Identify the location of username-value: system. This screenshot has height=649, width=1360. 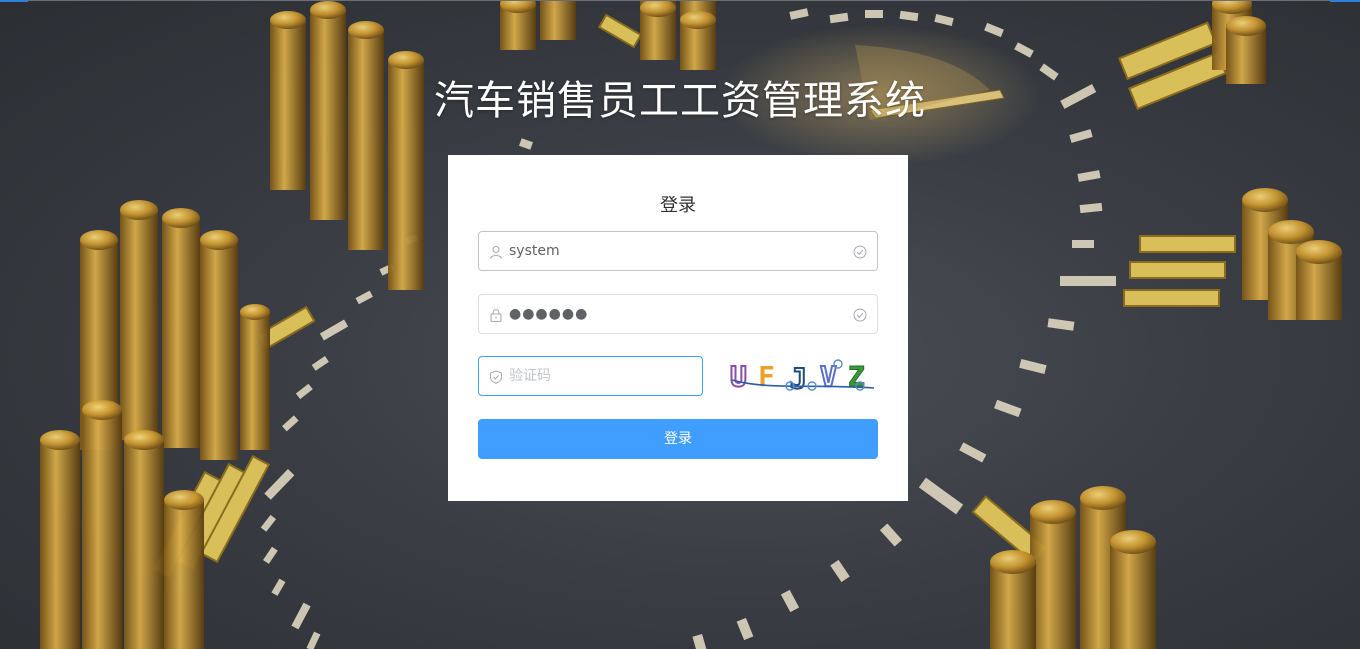
(534, 251).